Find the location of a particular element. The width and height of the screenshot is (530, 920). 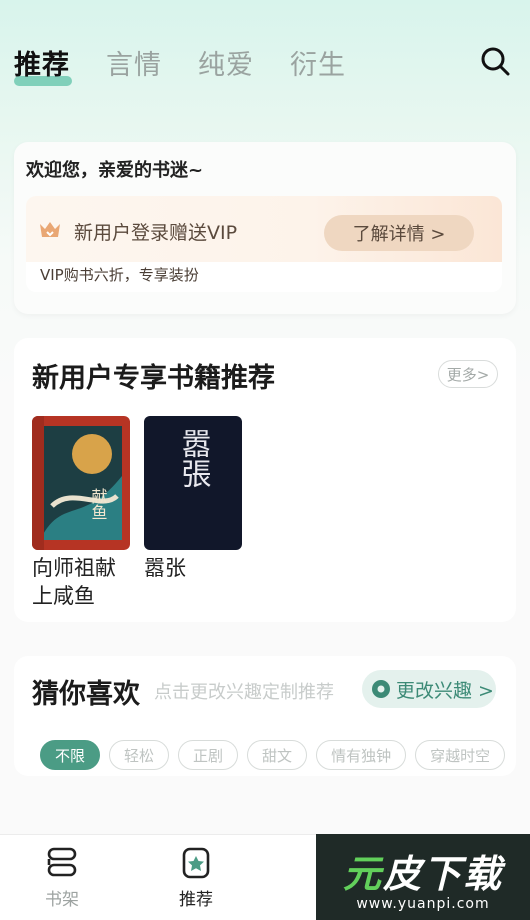

nav-recommend: 推荐 is located at coordinates (196, 877).